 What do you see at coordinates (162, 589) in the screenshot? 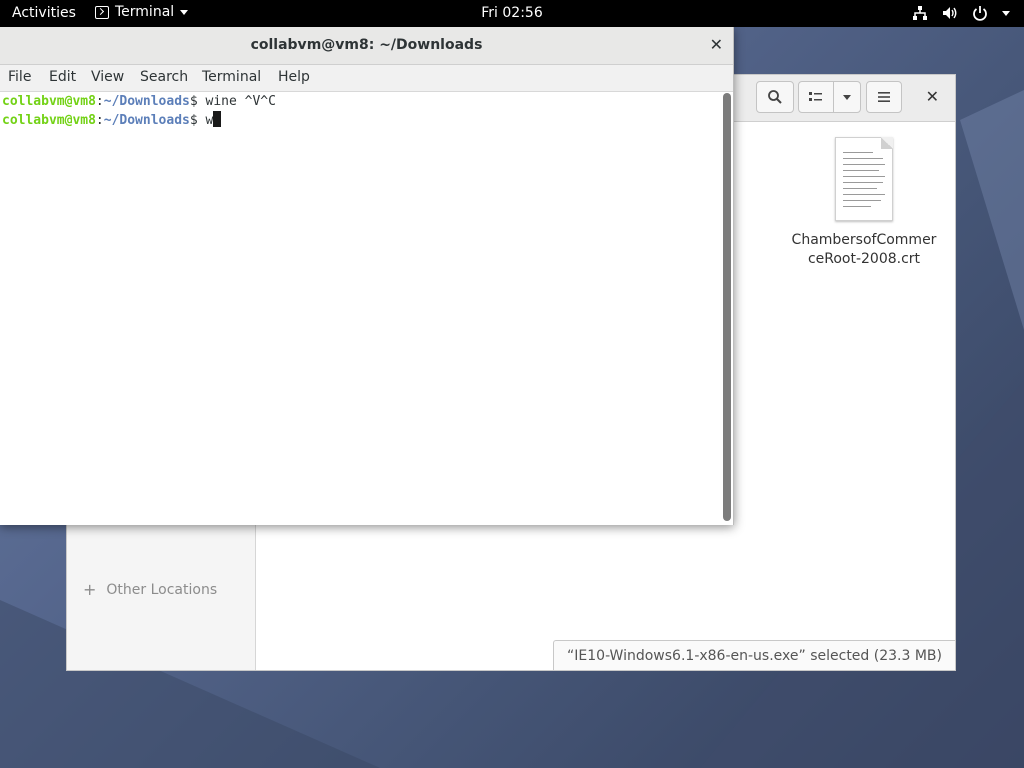
I see `sidebar-item-label: Other Locations` at bounding box center [162, 589].